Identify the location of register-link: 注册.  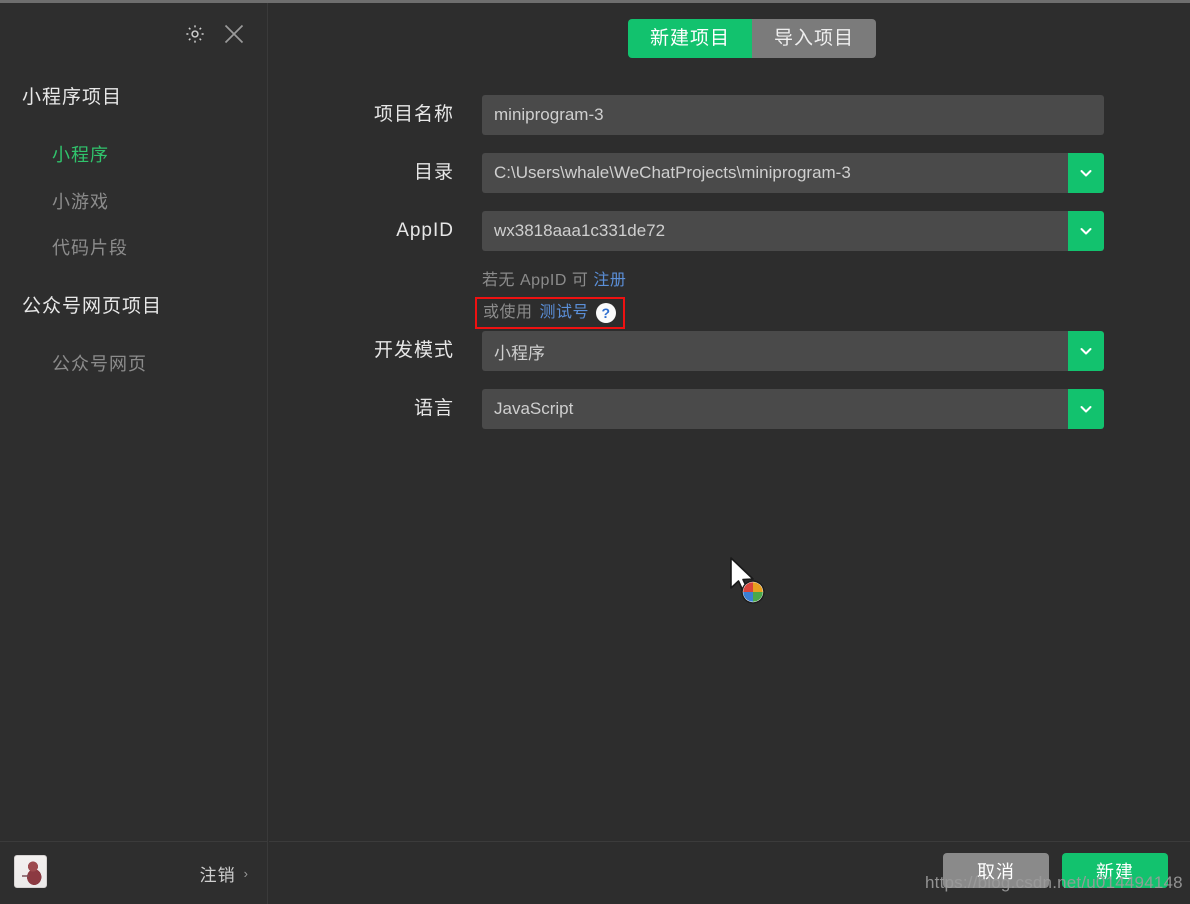
(609, 280).